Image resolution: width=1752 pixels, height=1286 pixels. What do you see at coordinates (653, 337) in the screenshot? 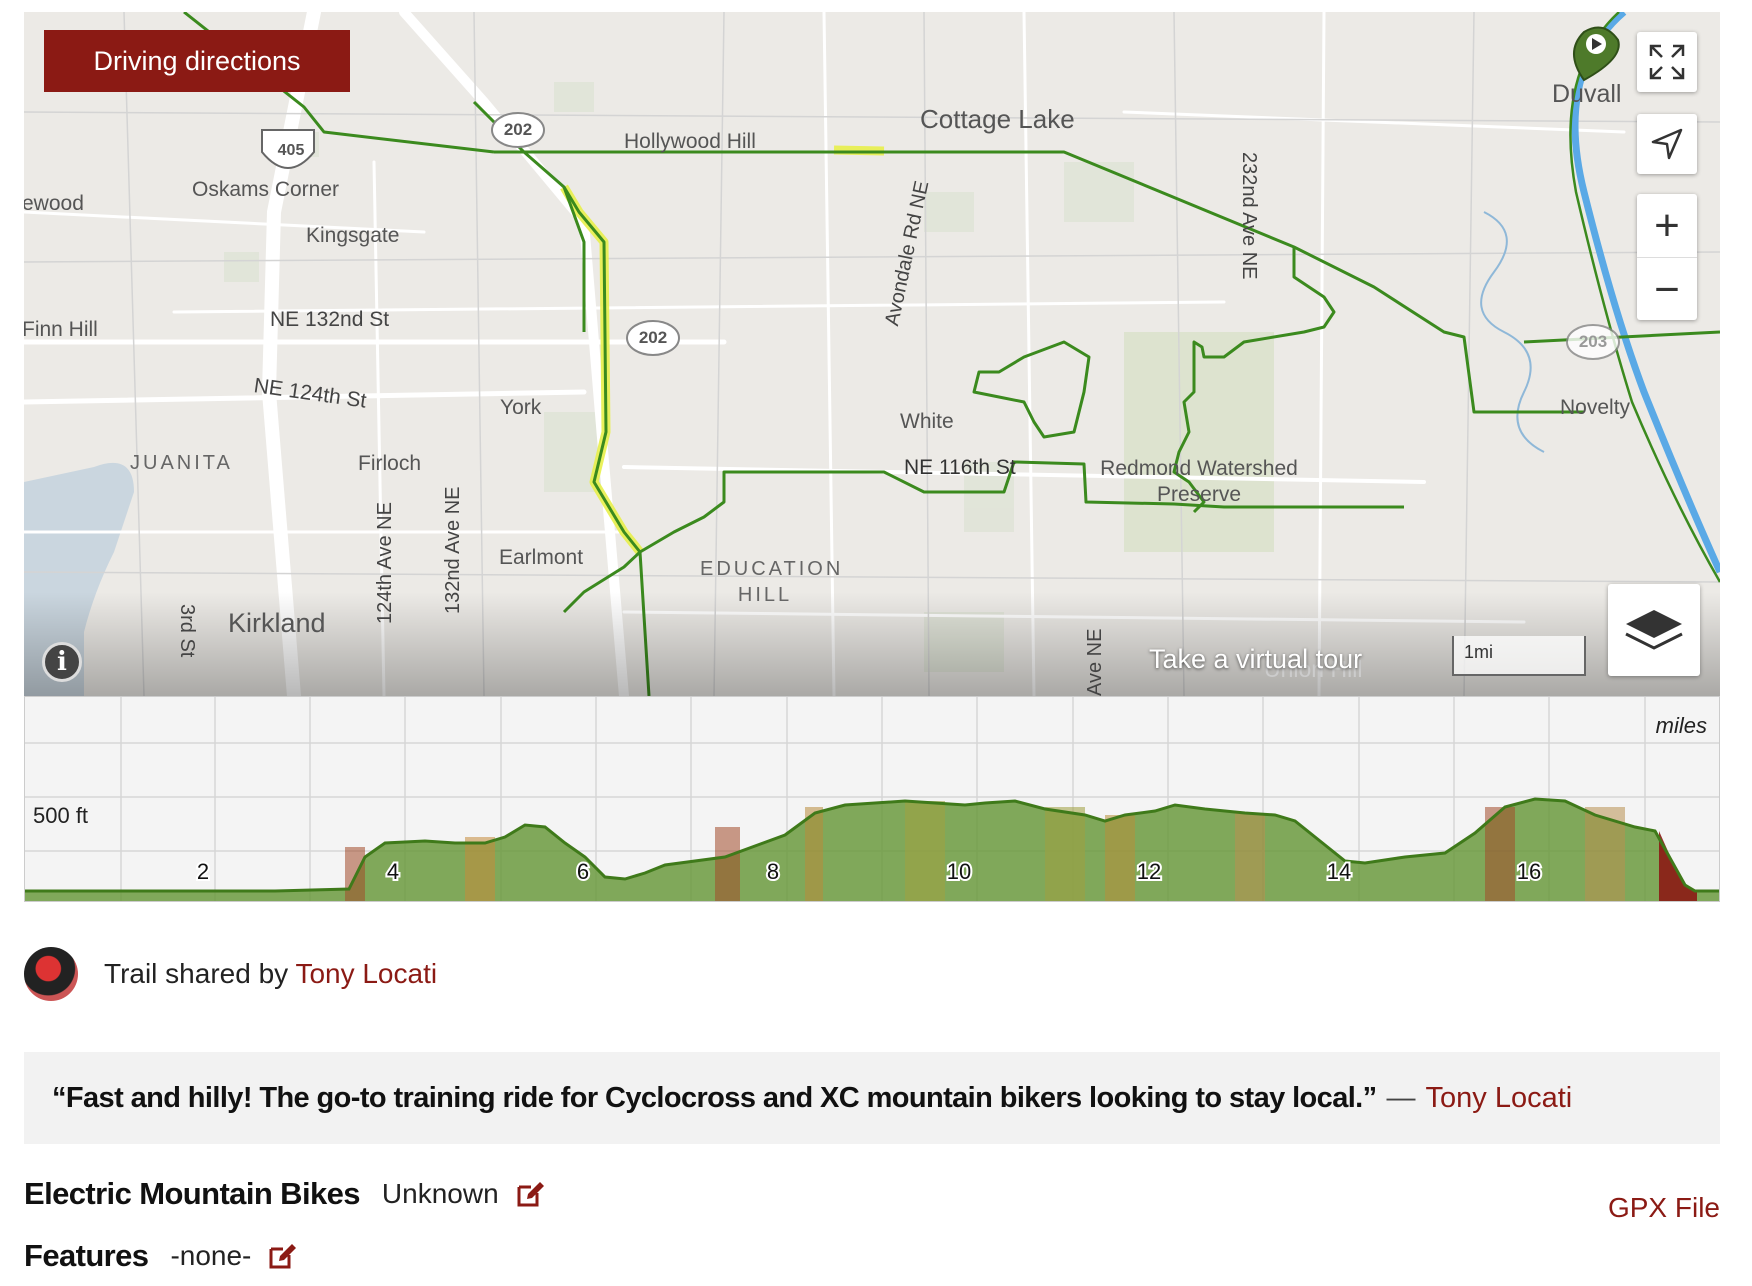
I see `shield-202b-label: 202` at bounding box center [653, 337].